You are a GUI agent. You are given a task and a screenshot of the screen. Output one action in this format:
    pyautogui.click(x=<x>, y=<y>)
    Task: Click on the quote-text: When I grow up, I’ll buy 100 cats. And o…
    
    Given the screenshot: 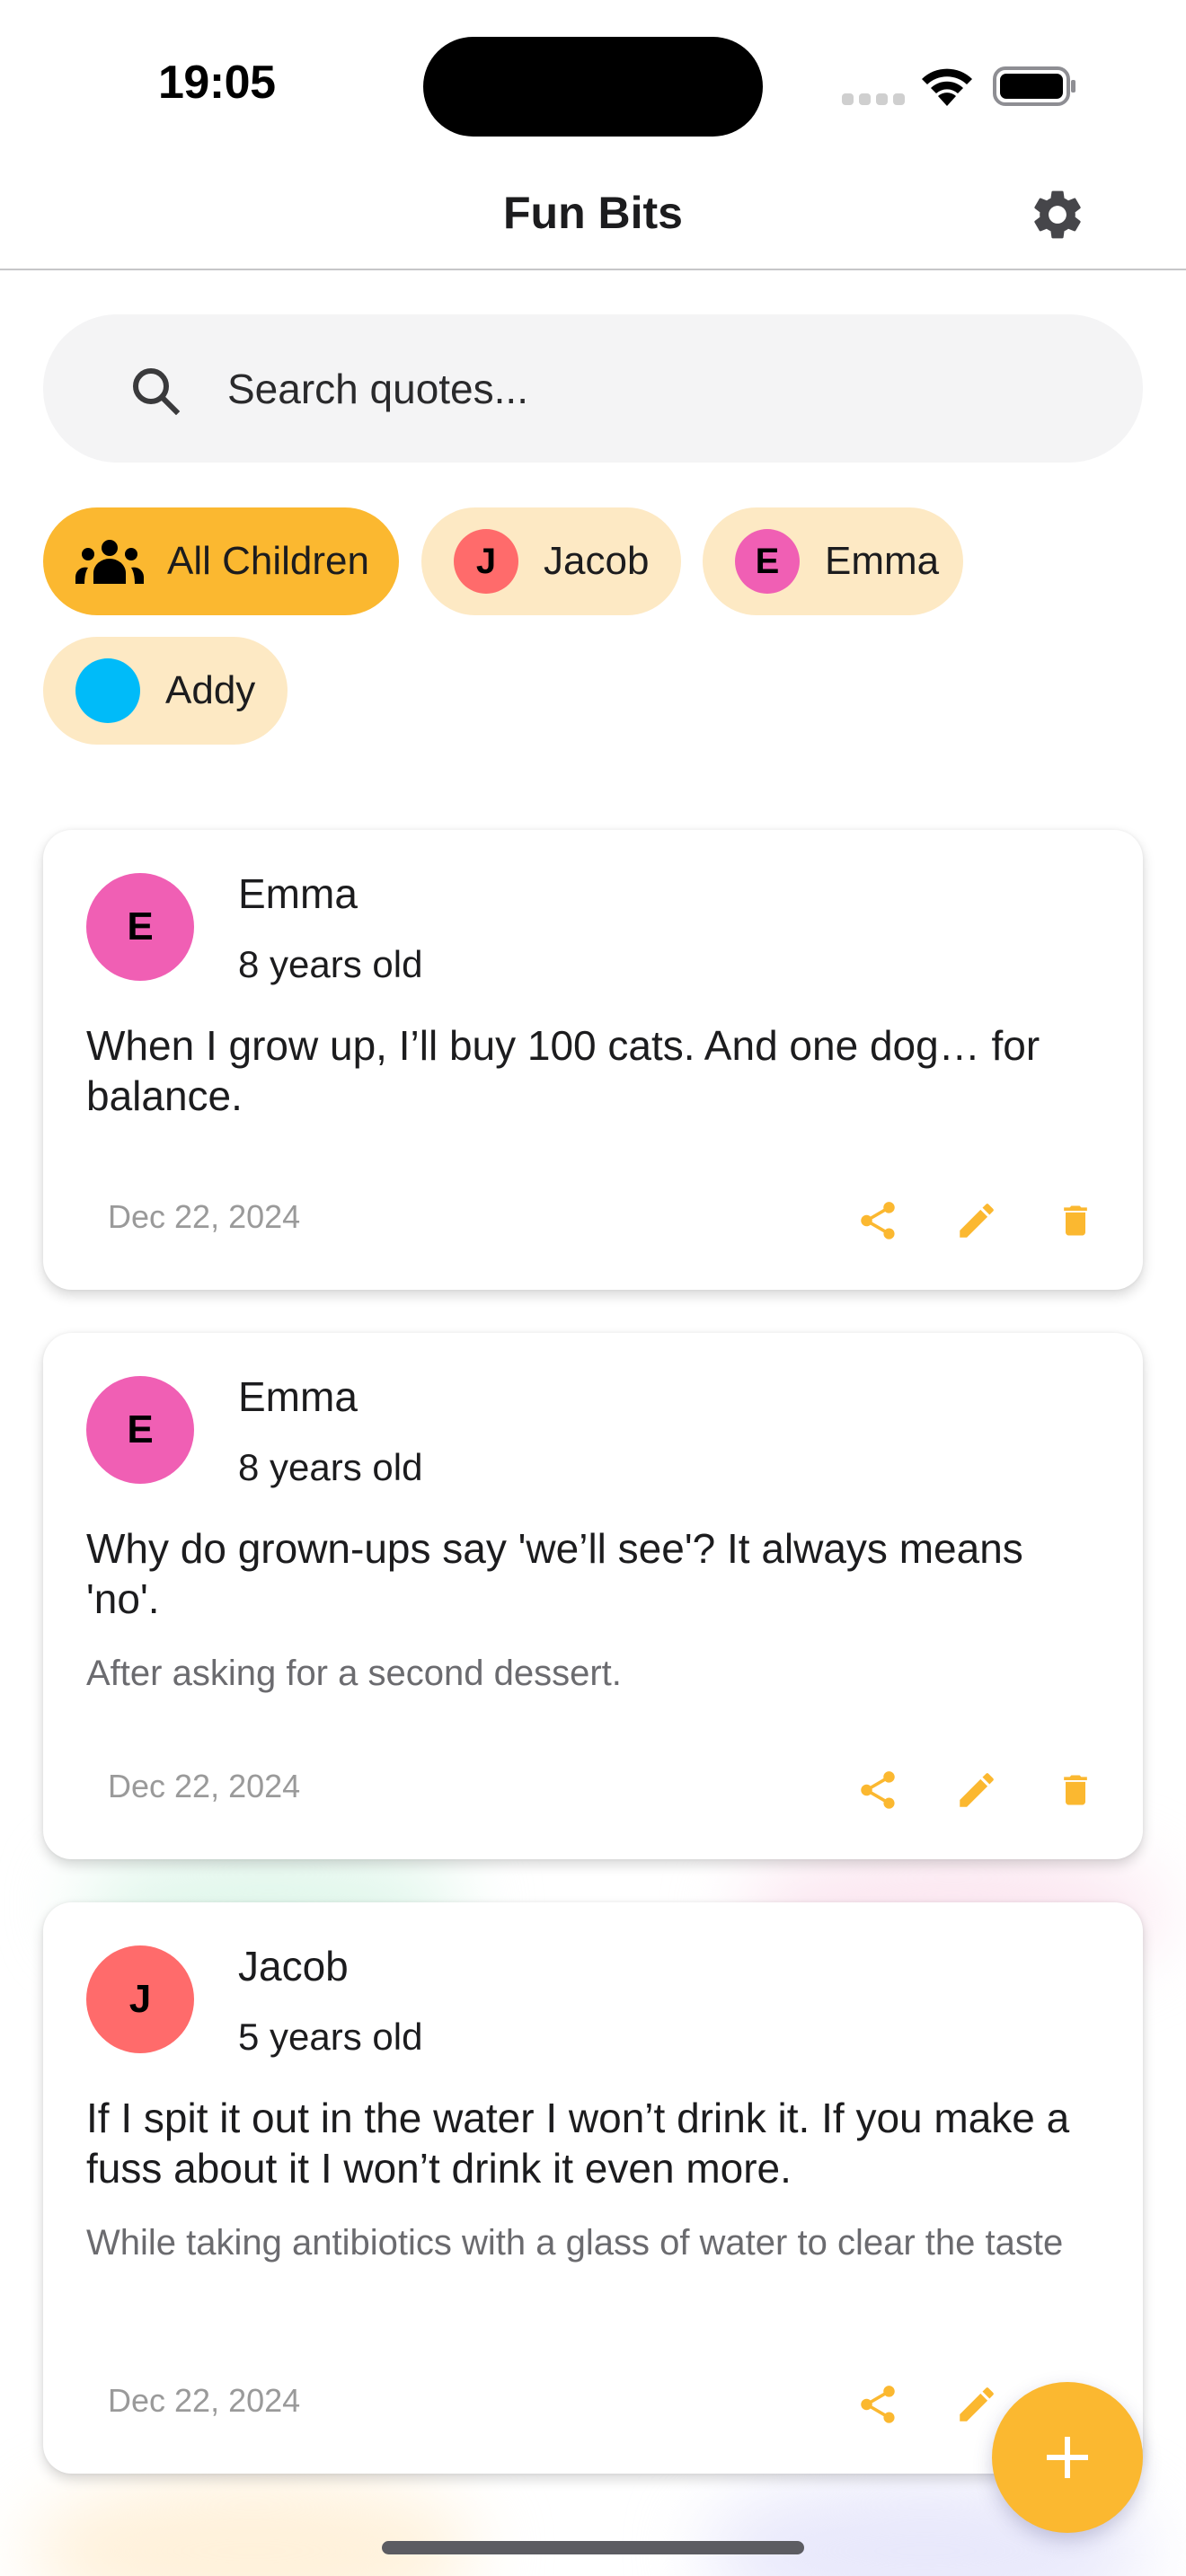 What is the action you would take?
    pyautogui.click(x=563, y=1070)
    